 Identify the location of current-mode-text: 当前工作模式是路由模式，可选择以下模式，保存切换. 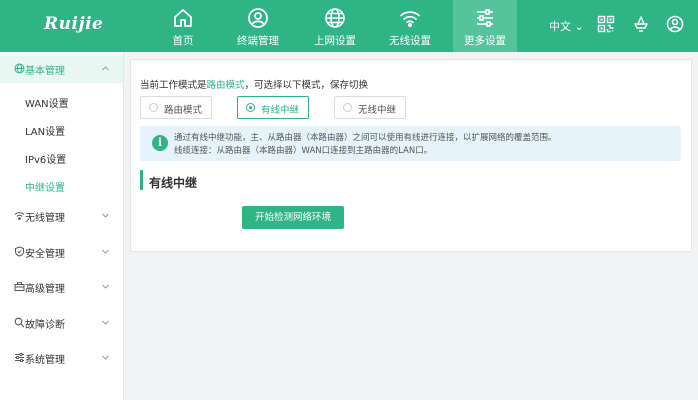
(254, 84).